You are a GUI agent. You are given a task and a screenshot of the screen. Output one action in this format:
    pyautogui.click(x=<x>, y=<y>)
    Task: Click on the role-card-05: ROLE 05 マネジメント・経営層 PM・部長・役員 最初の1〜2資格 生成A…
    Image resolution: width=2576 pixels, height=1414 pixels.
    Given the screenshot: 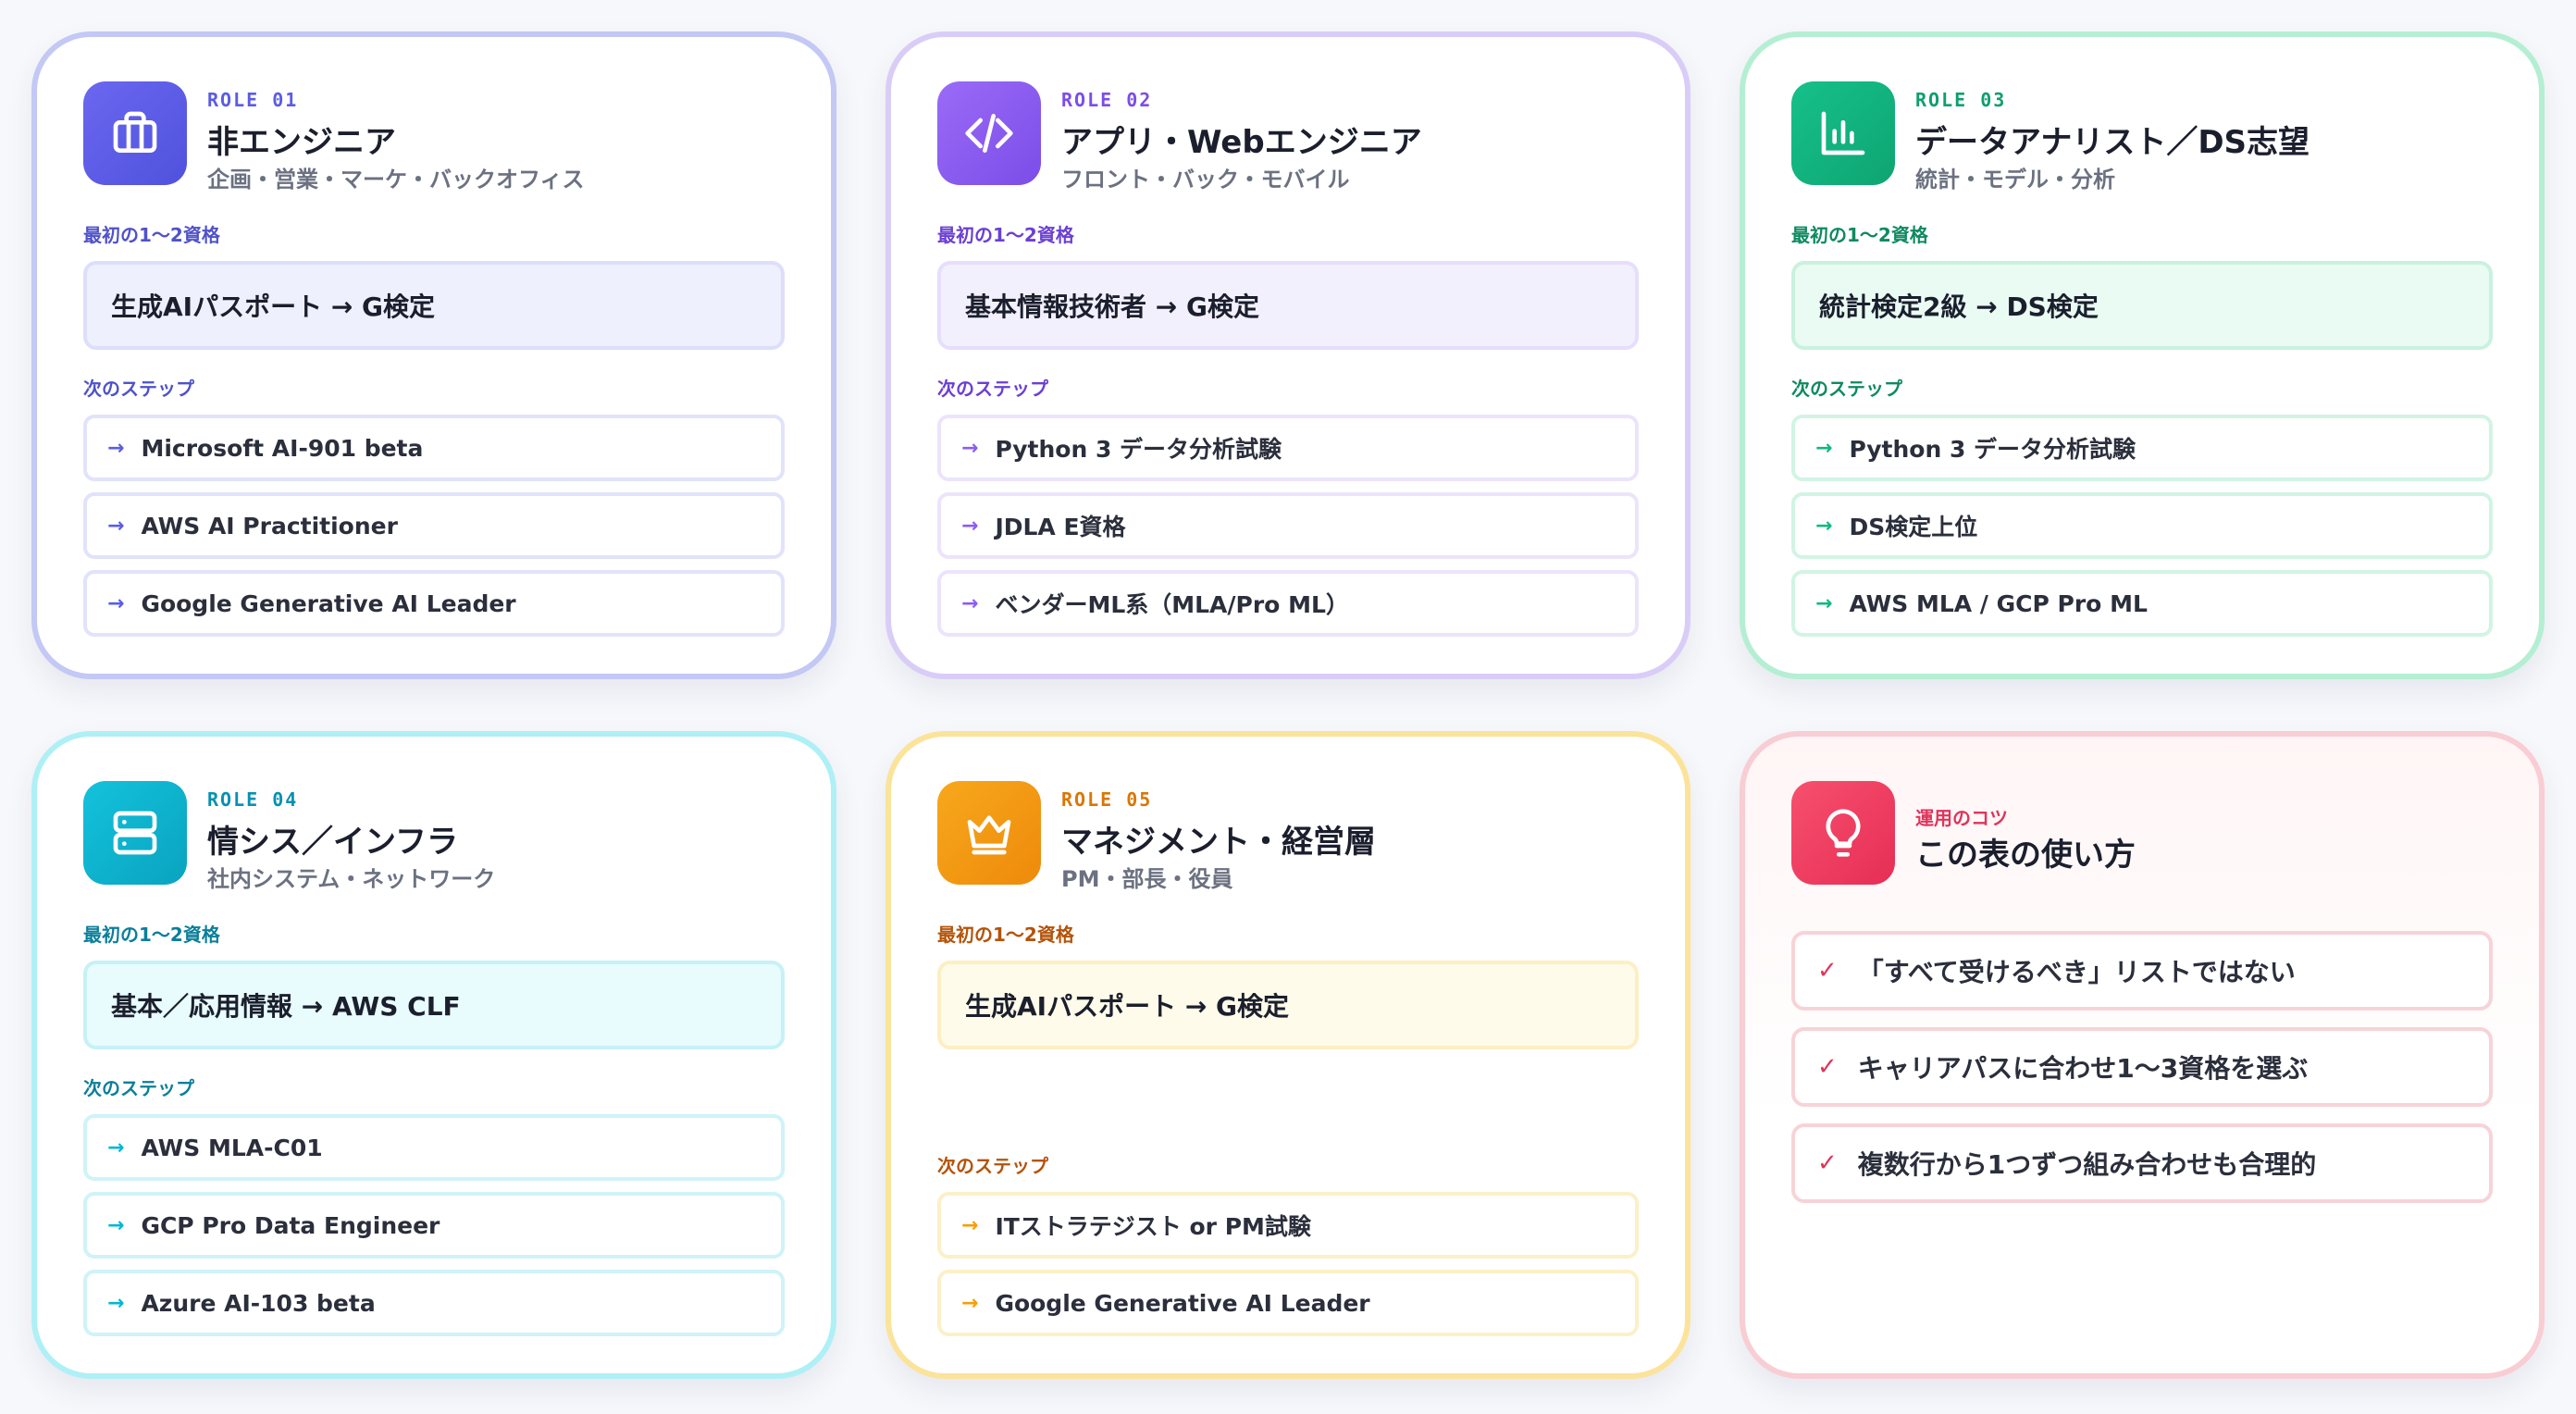 What is the action you would take?
    pyautogui.click(x=1288, y=1055)
    